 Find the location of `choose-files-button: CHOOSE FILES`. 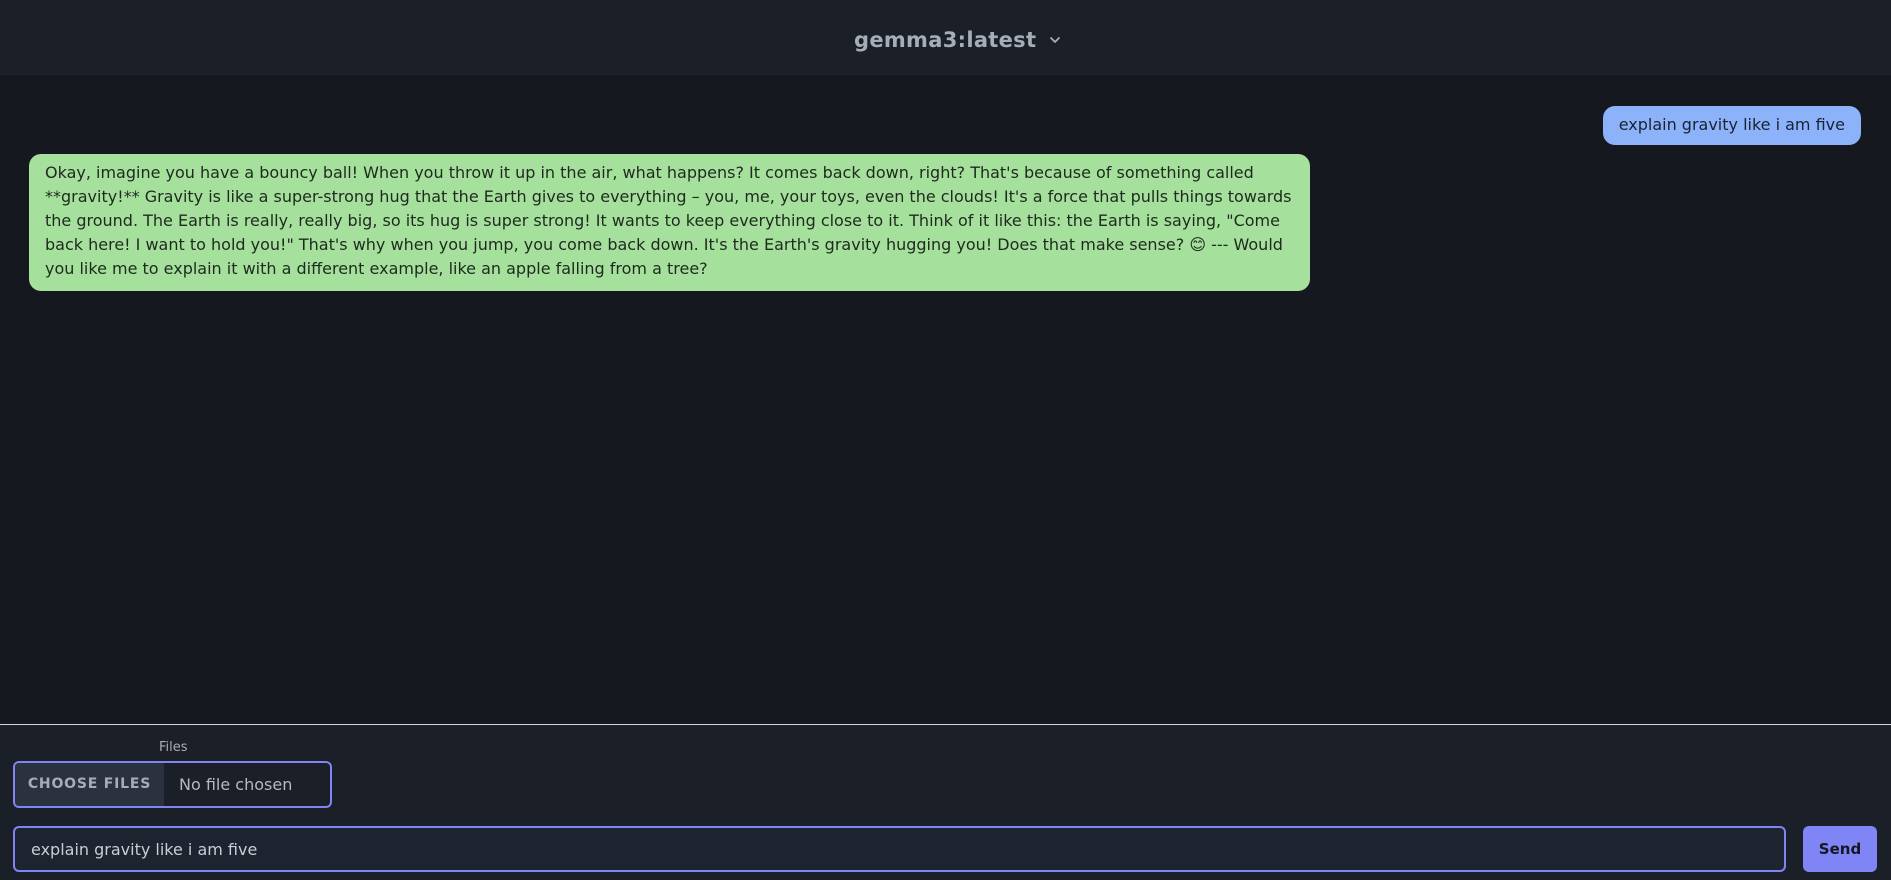

choose-files-button: CHOOSE FILES is located at coordinates (89, 784).